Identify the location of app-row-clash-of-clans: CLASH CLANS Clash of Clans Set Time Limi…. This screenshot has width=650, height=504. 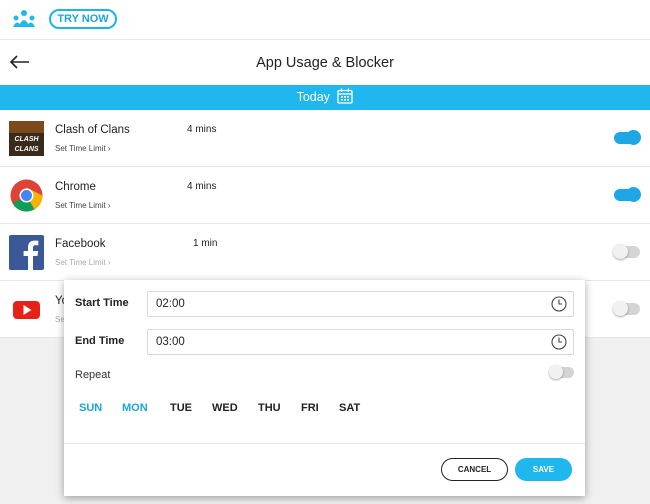
(325, 138).